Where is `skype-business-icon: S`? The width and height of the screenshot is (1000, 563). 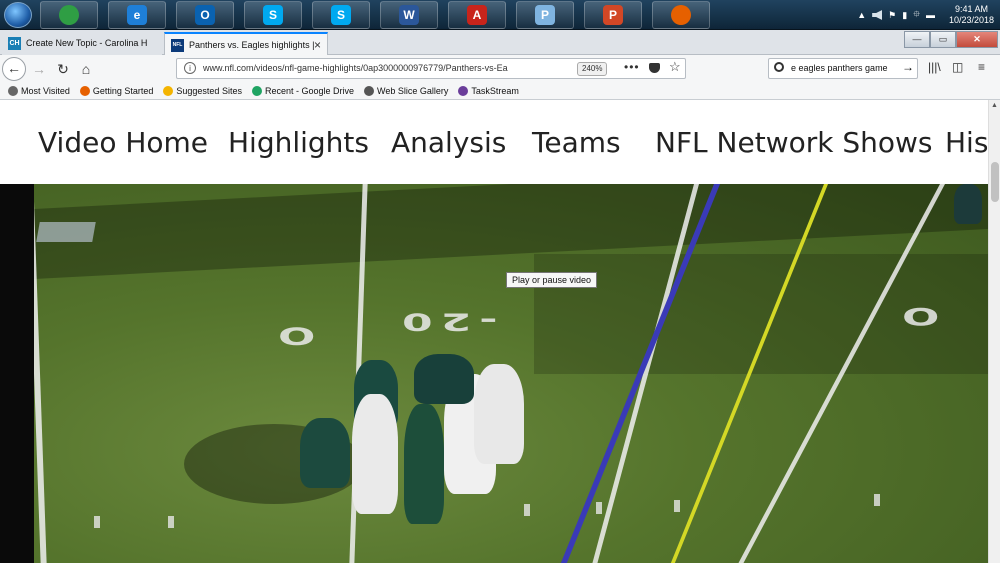
skype-business-icon: S is located at coordinates (341, 15).